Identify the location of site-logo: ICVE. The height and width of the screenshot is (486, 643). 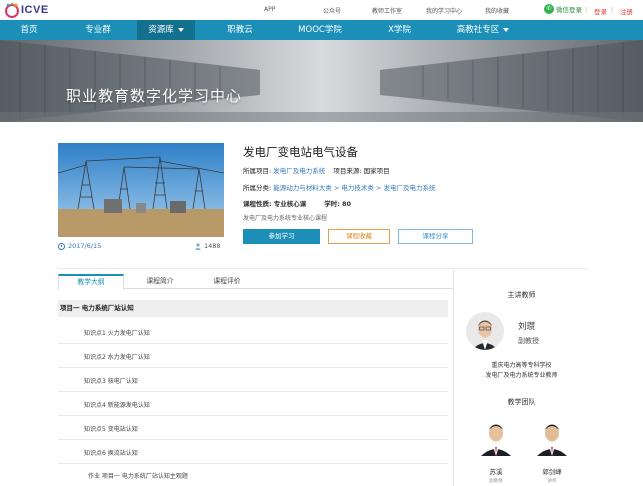
(26, 10).